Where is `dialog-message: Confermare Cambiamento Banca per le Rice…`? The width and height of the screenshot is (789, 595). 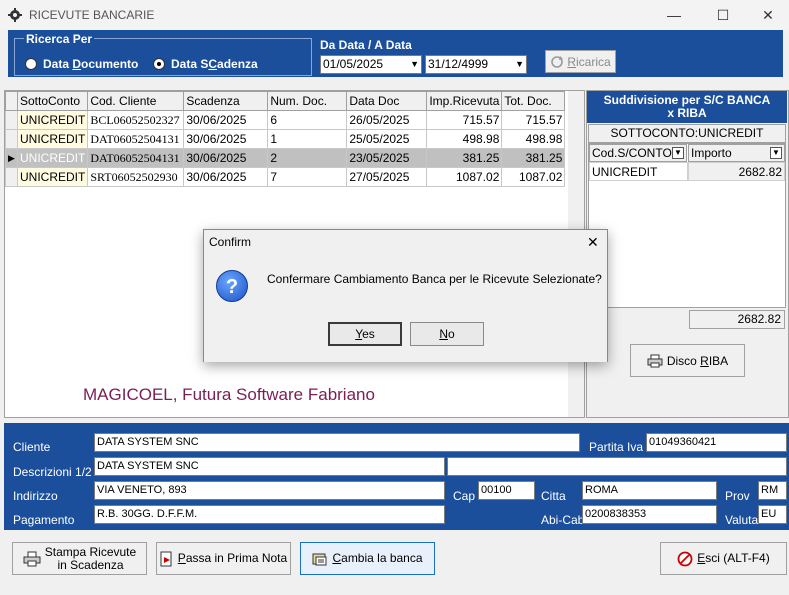 dialog-message: Confermare Cambiamento Banca per le Rice… is located at coordinates (434, 279).